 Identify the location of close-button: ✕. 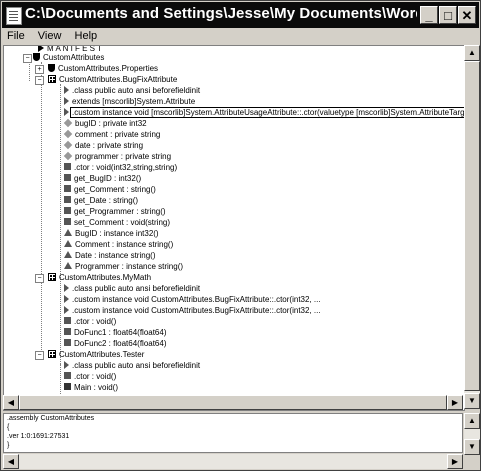
(467, 15).